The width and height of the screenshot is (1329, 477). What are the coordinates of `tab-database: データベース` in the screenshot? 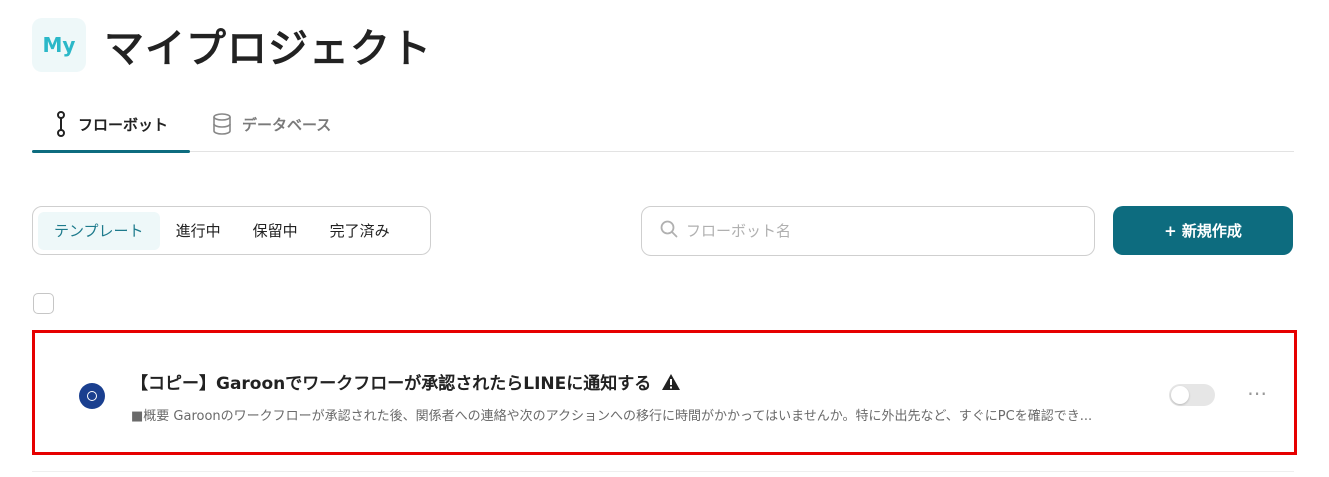 It's located at (271, 124).